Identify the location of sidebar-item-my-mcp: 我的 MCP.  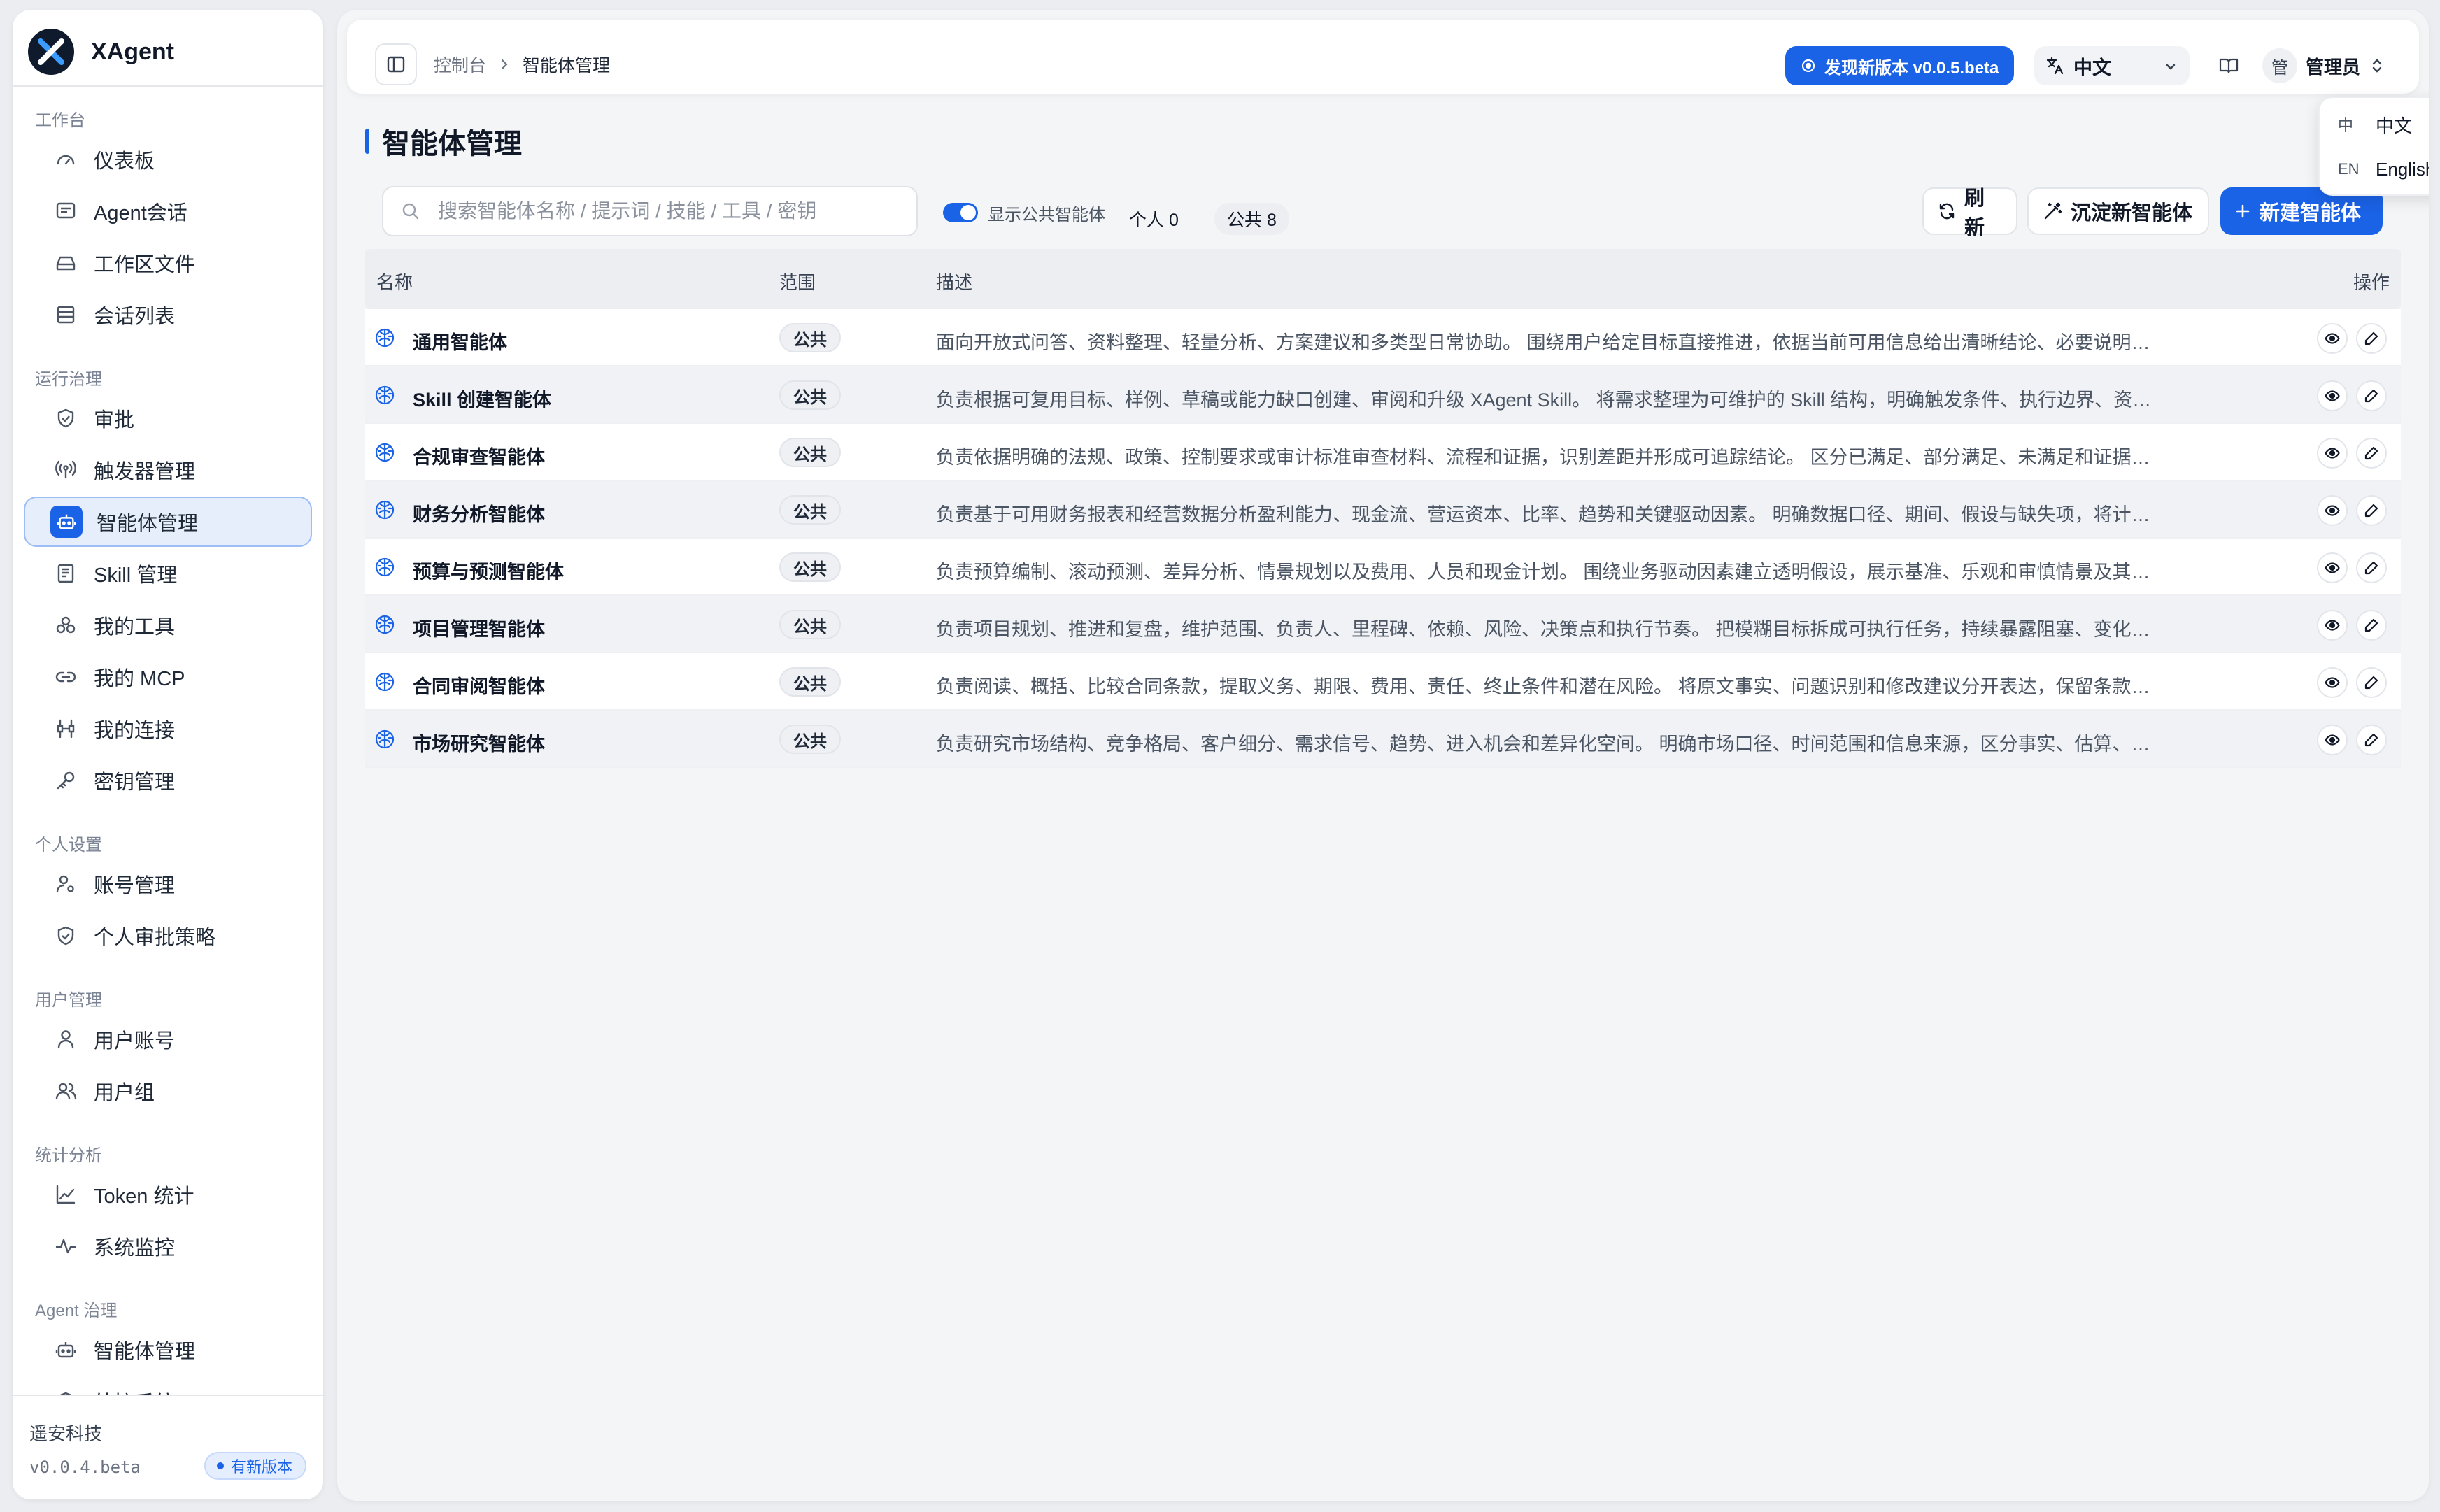
(168, 677).